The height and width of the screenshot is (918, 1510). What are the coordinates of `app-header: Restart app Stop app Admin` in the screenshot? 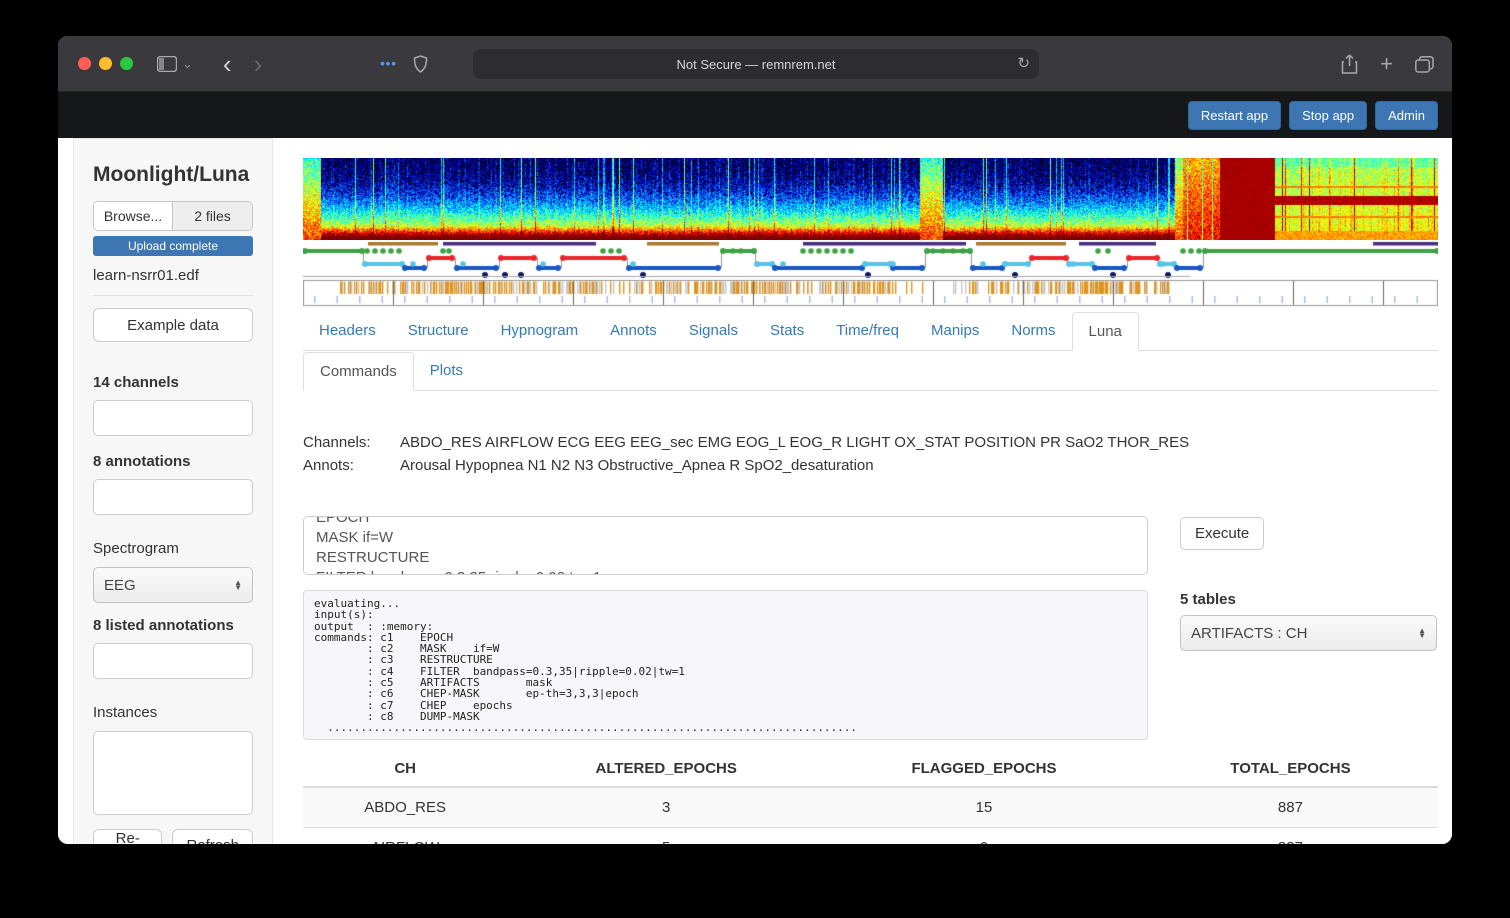 It's located at (755, 115).